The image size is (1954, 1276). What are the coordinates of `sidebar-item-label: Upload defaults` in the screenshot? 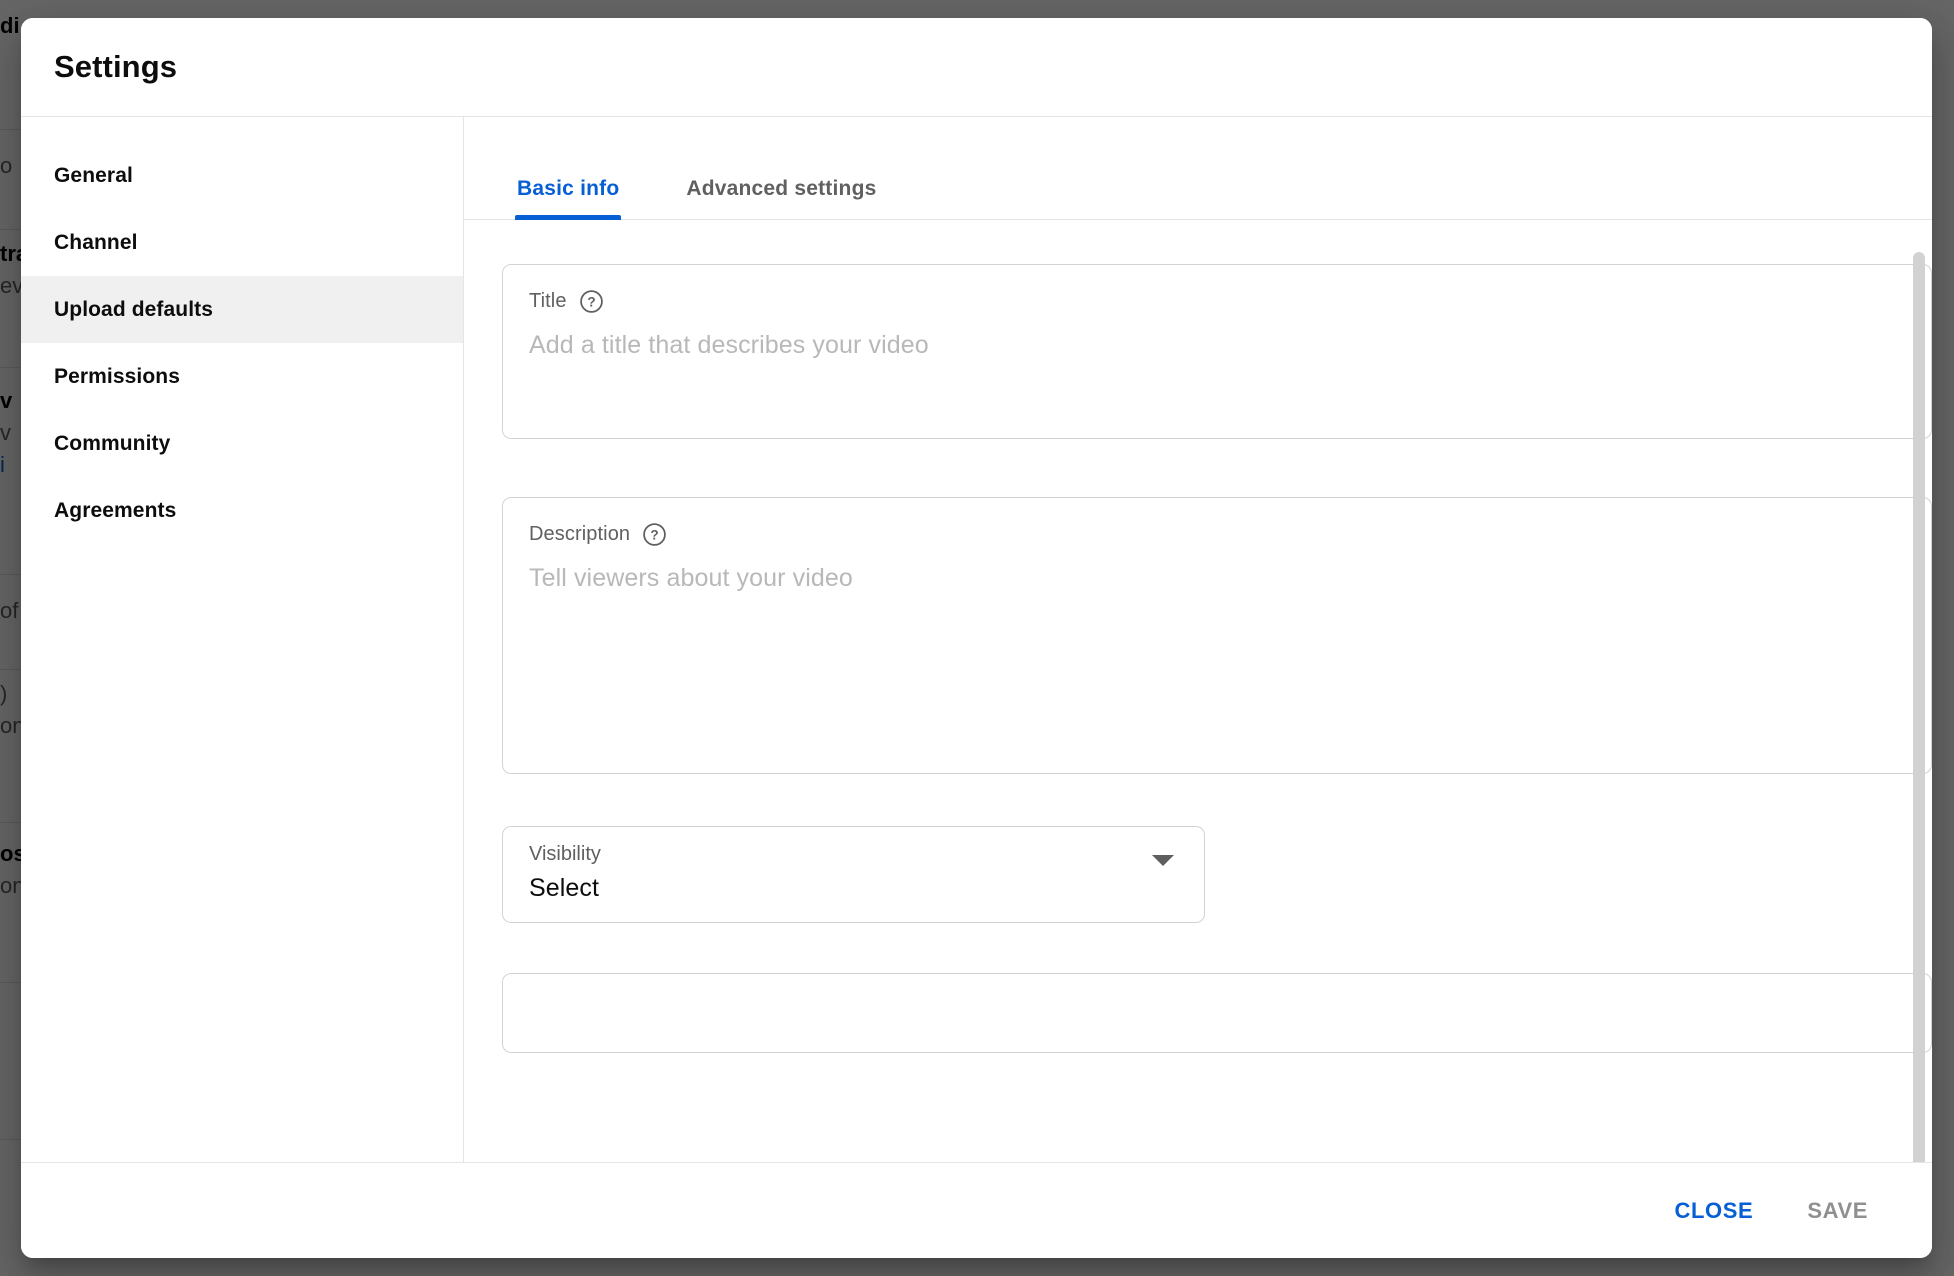 It's located at (134, 309).